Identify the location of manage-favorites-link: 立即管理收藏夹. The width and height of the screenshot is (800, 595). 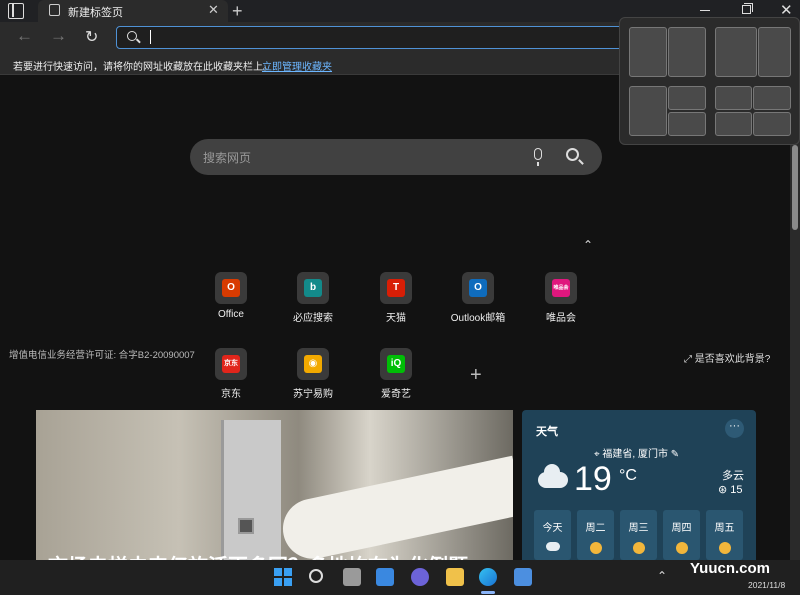
(297, 65).